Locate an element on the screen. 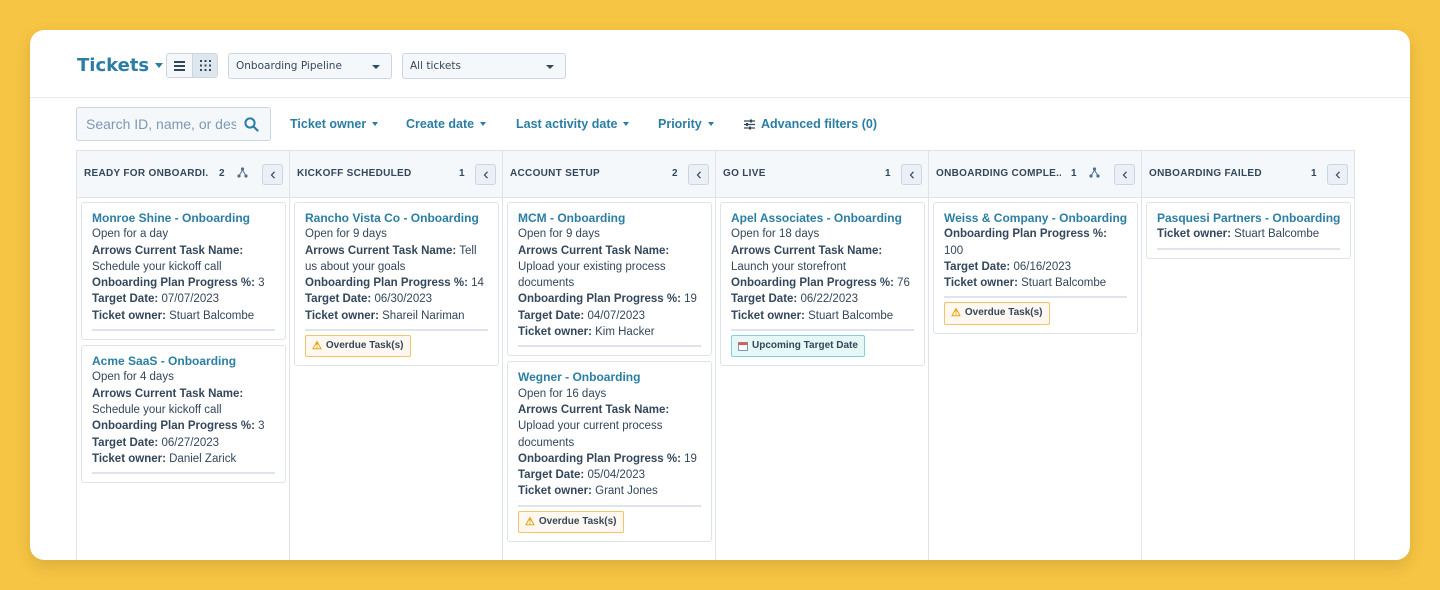  advanced-filters-button: Advanced filters (0) is located at coordinates (810, 124).